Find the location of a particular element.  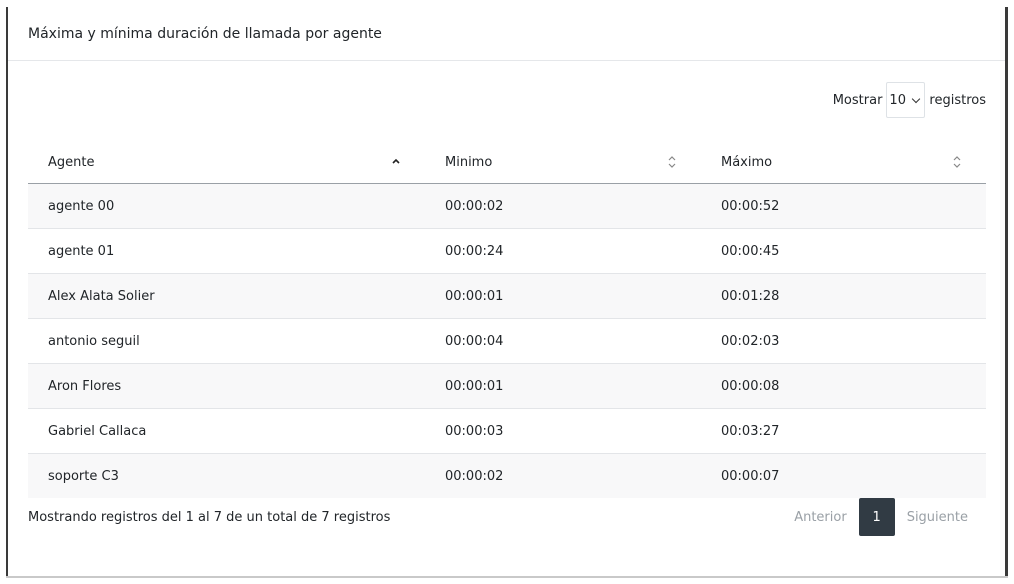

previous-page-button: Anterior is located at coordinates (820, 517).